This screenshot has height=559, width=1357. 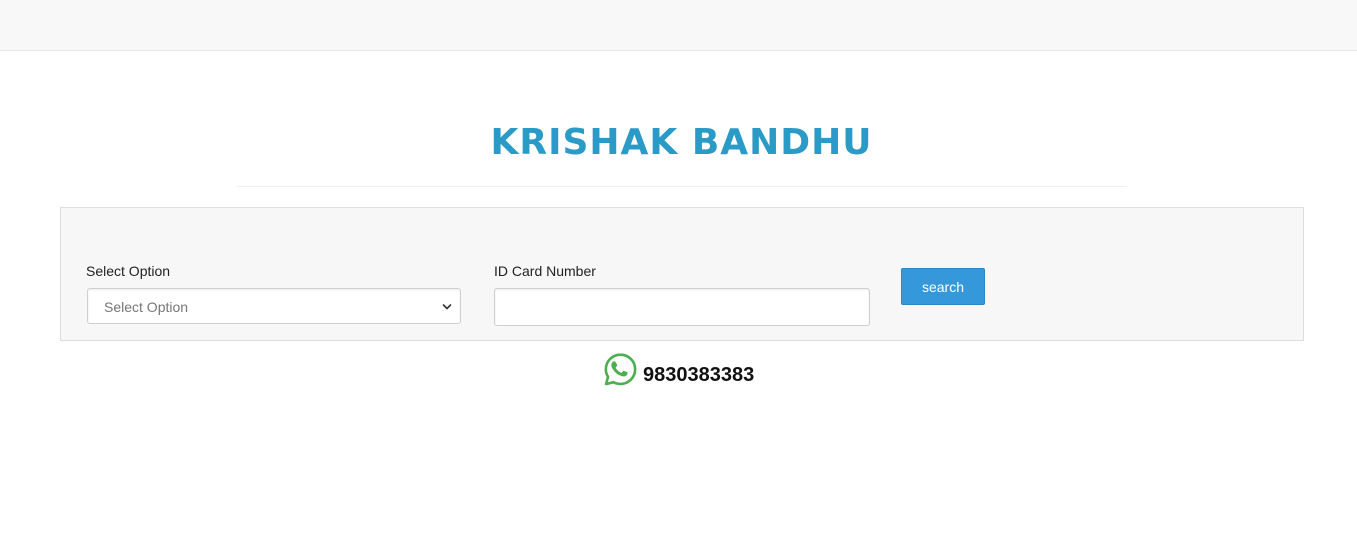 I want to click on option-select-value: Select Option, so click(x=146, y=307).